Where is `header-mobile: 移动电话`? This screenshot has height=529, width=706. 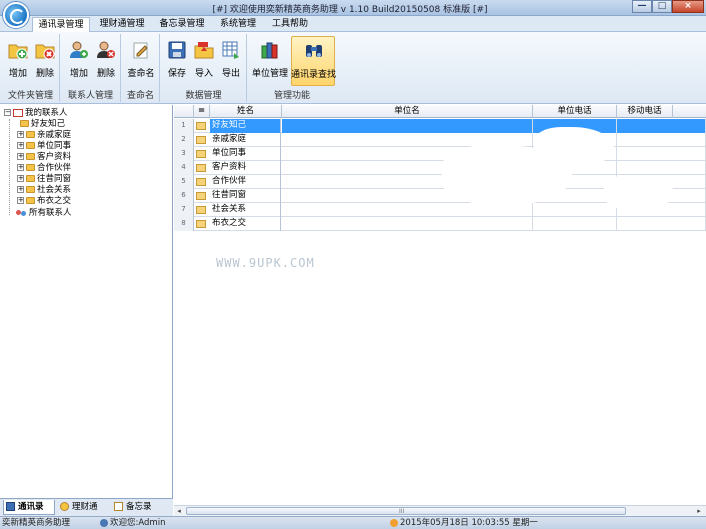 header-mobile: 移动电话 is located at coordinates (645, 111).